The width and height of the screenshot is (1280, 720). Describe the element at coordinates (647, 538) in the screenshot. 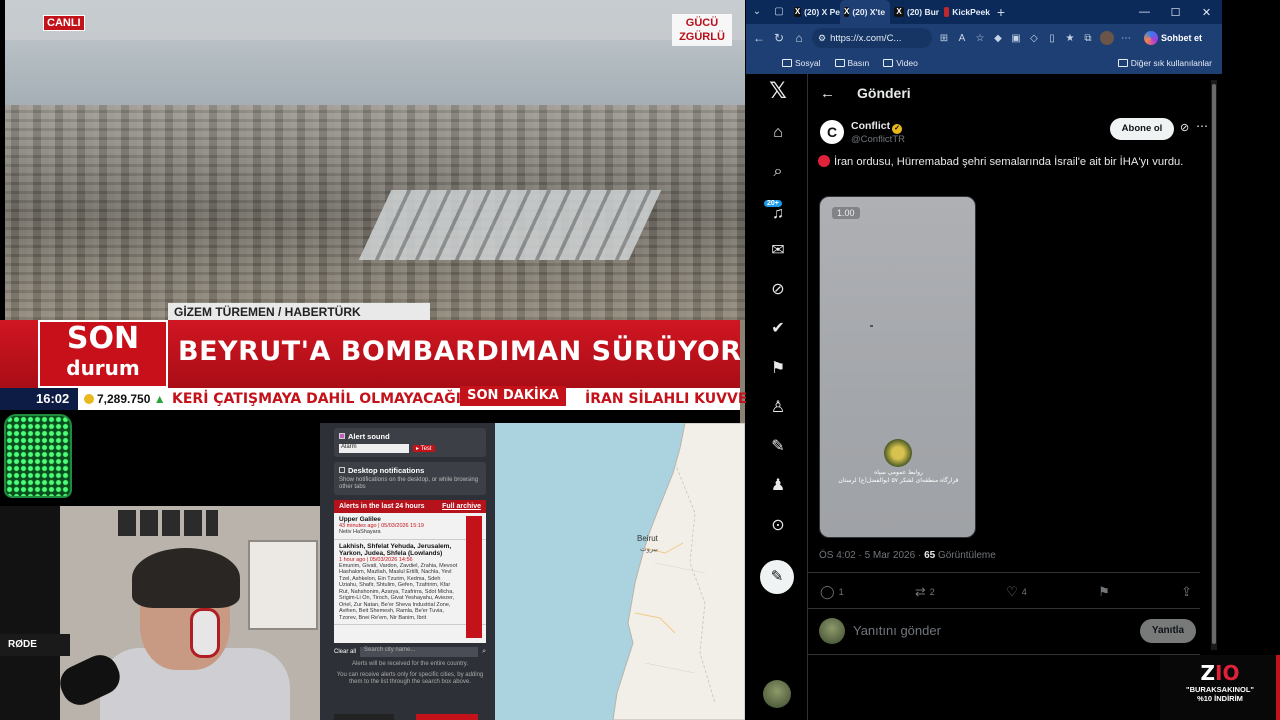

I see `map-label-beirut: Beirut` at that location.